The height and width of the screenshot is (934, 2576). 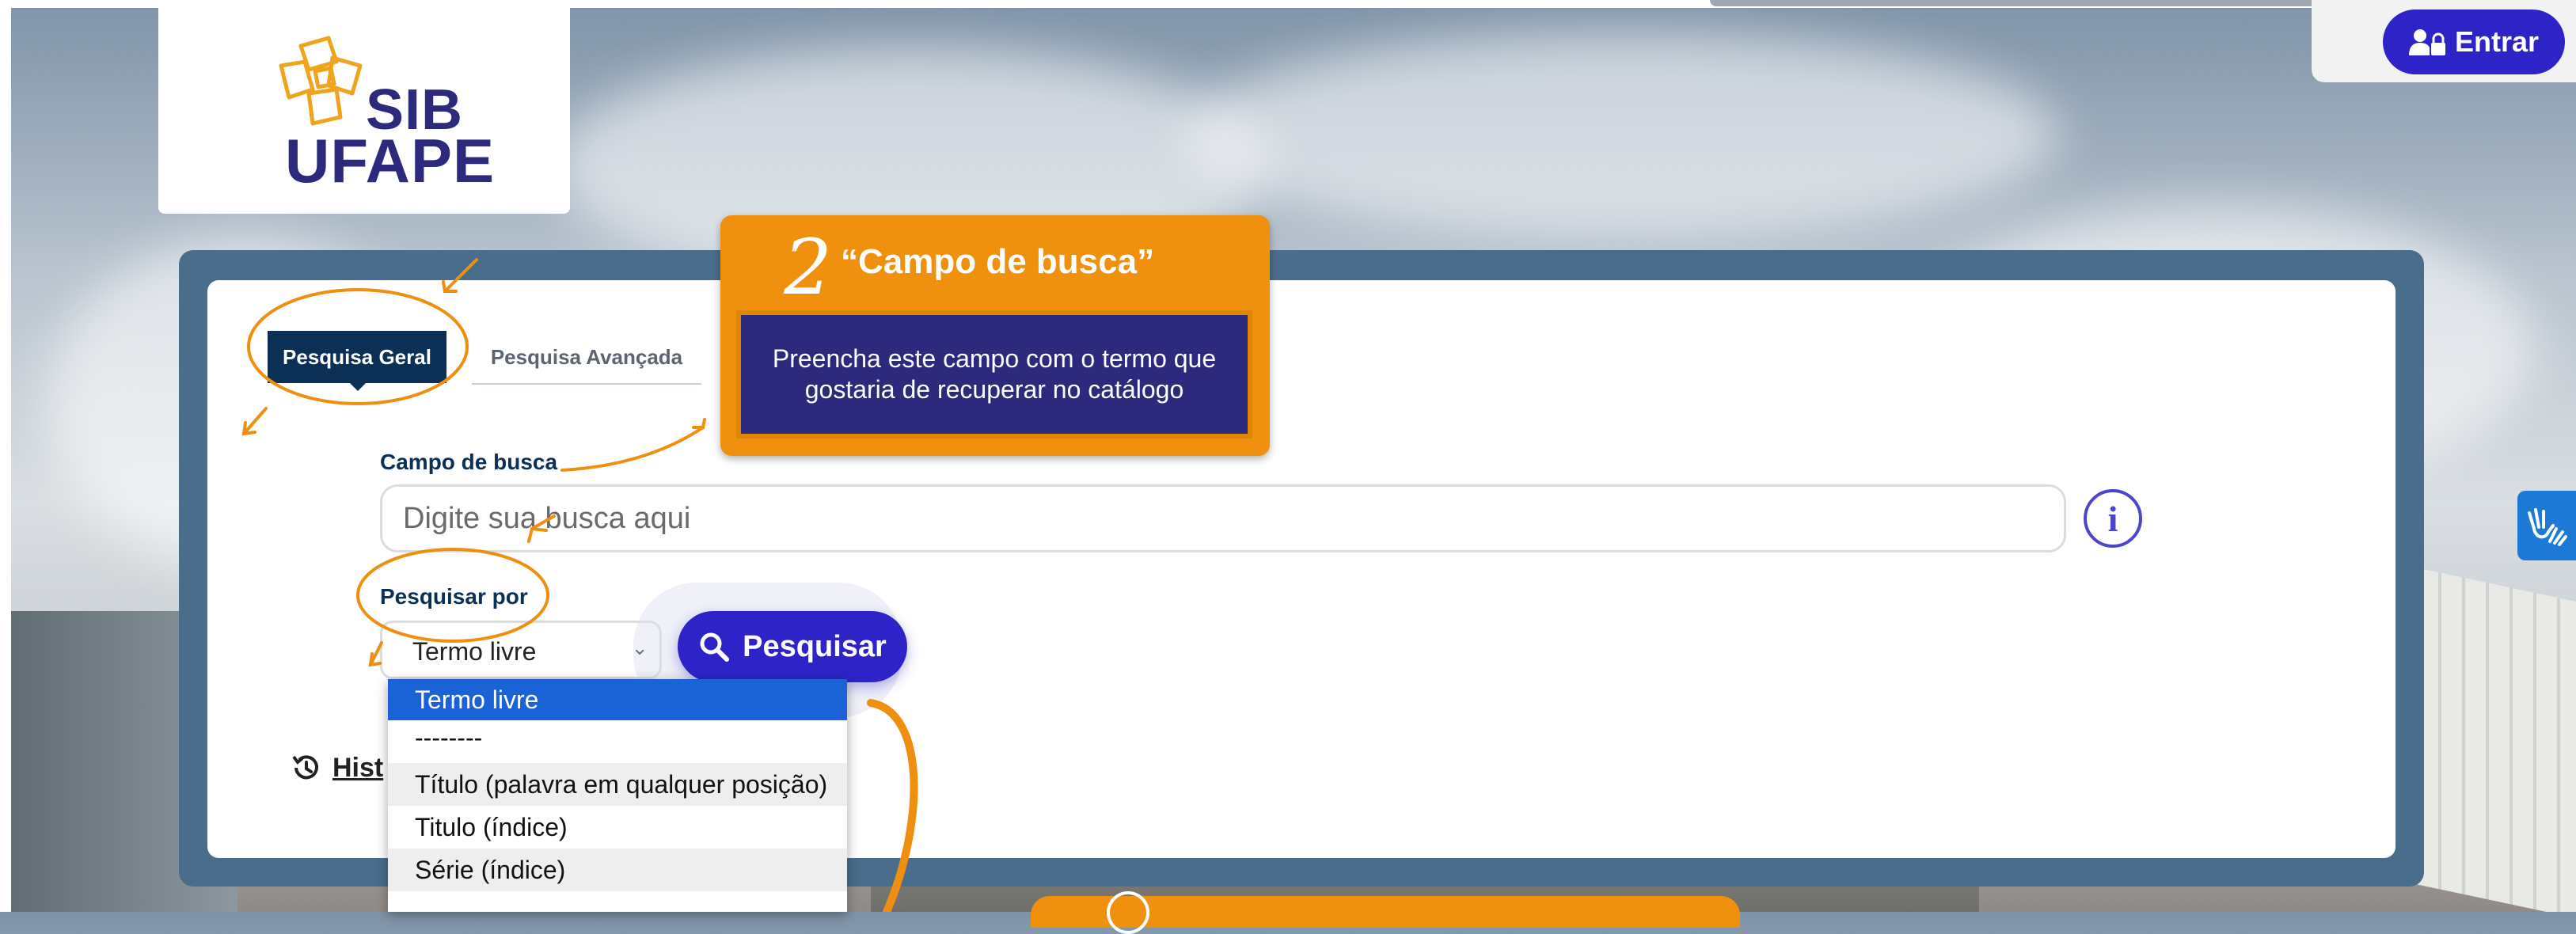 I want to click on login-label: Entrar, so click(x=2497, y=41).